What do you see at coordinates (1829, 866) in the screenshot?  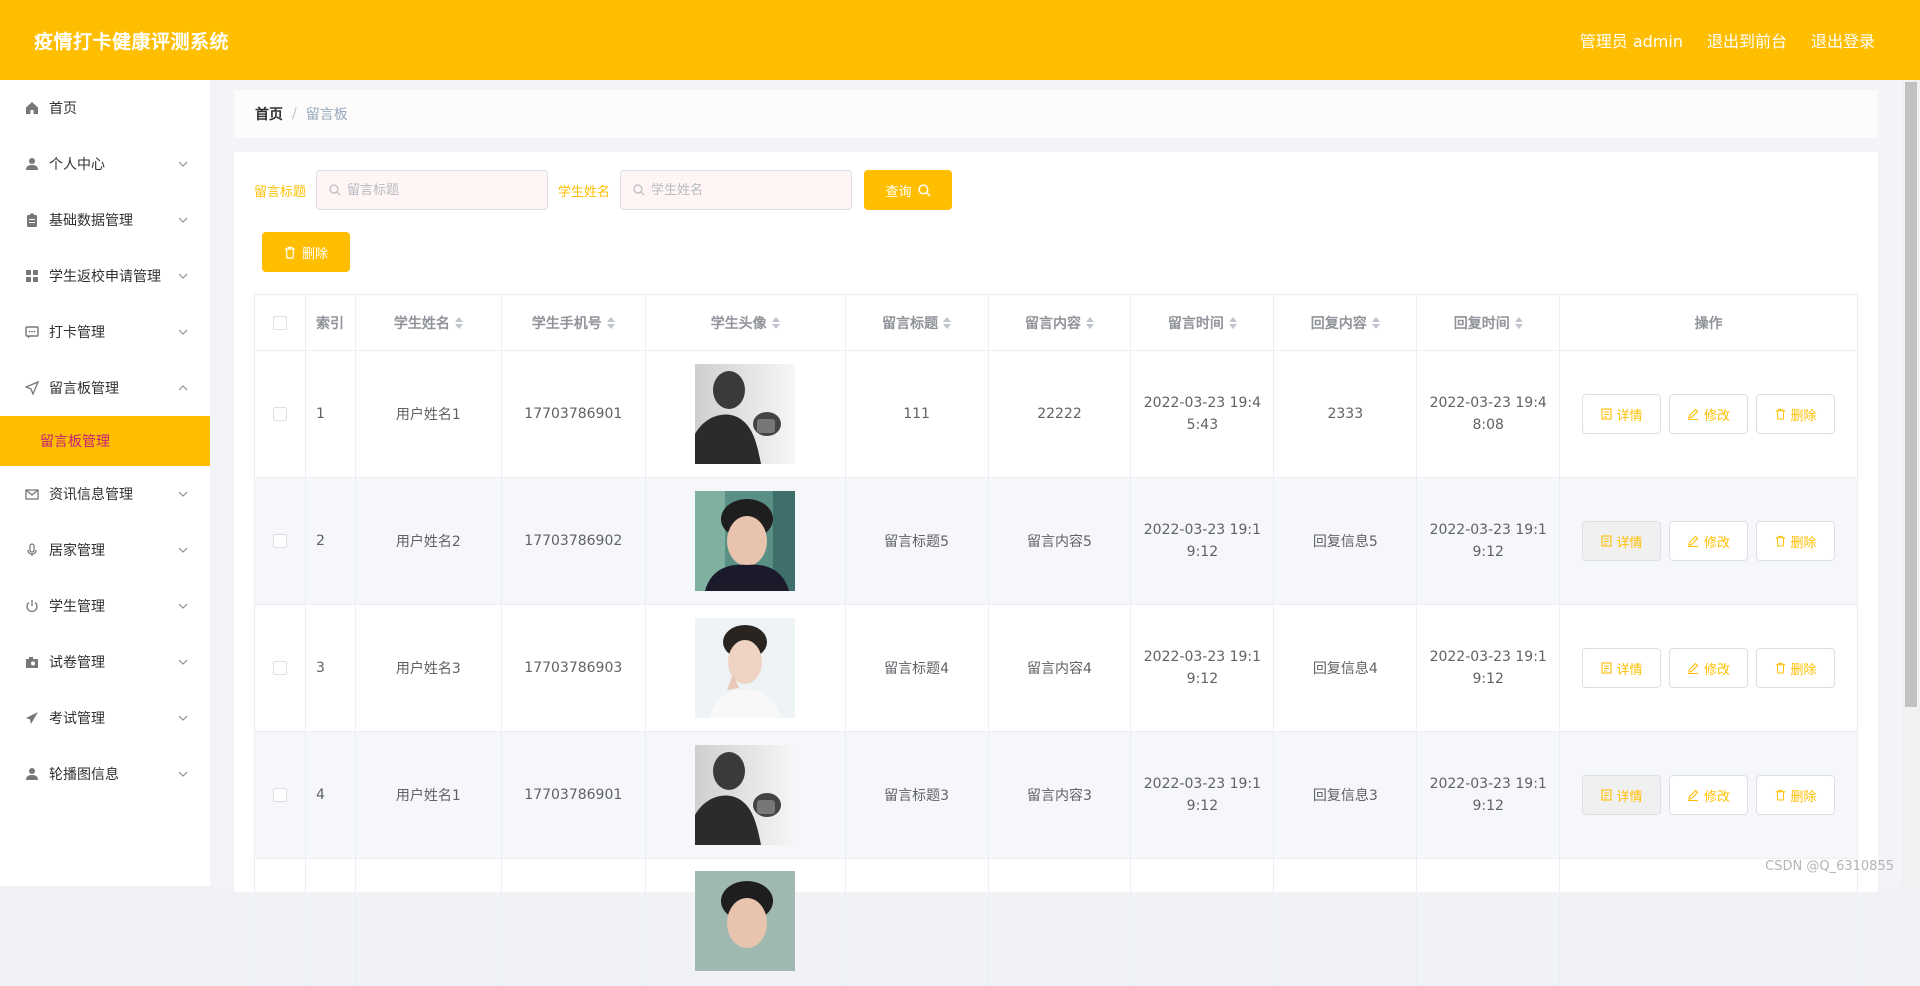 I see `watermark: CSDN @Q_6310855` at bounding box center [1829, 866].